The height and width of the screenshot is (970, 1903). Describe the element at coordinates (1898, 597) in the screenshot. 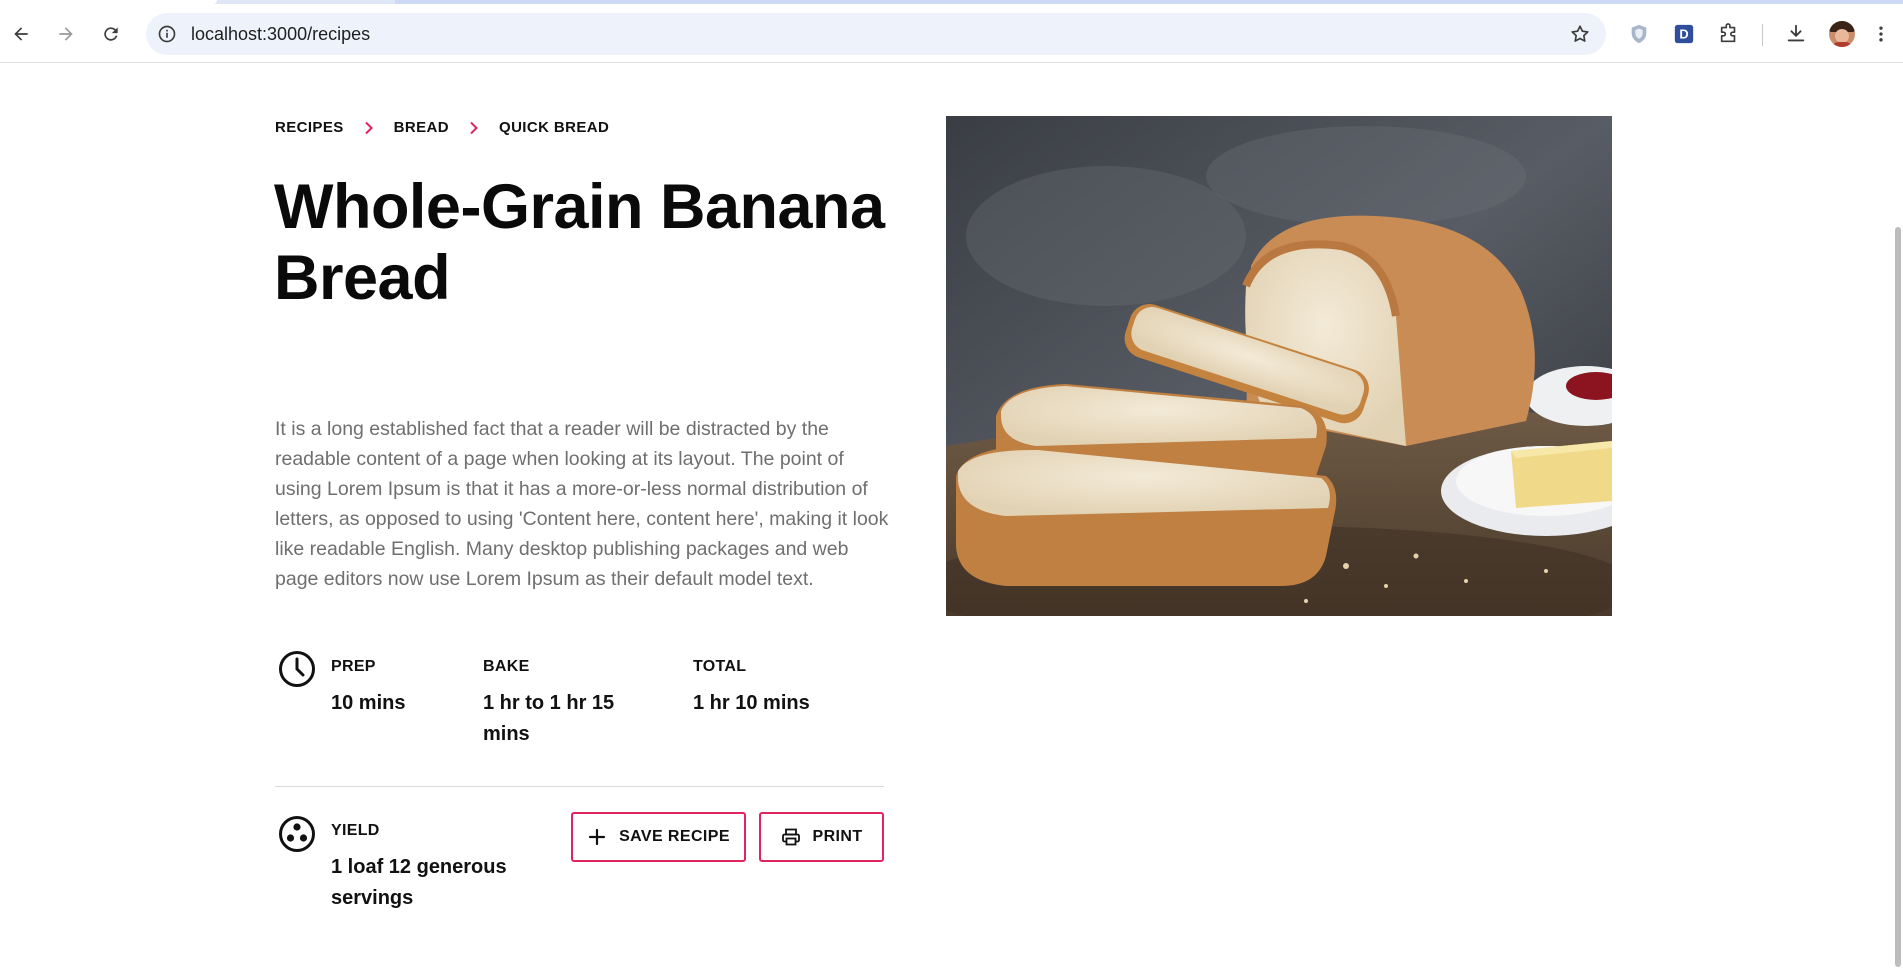

I see `scrollbar-thumb` at that location.